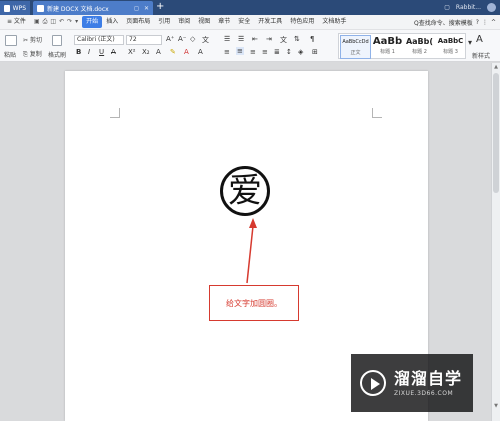 The width and height of the screenshot is (500, 421). I want to click on command-search-label: Q查找命令、搜索模板, so click(443, 23).